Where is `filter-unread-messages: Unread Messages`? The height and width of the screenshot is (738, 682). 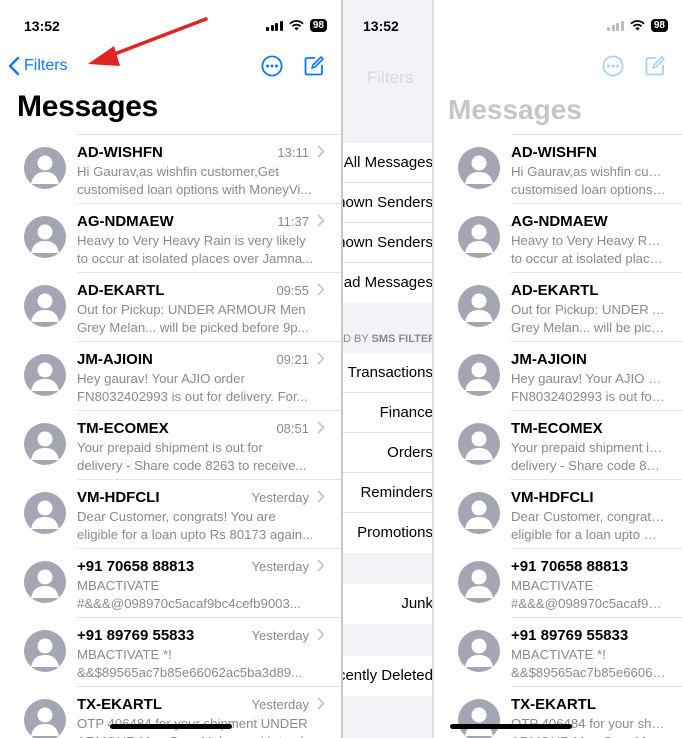
filter-unread-messages: Unread Messages is located at coordinates (388, 283).